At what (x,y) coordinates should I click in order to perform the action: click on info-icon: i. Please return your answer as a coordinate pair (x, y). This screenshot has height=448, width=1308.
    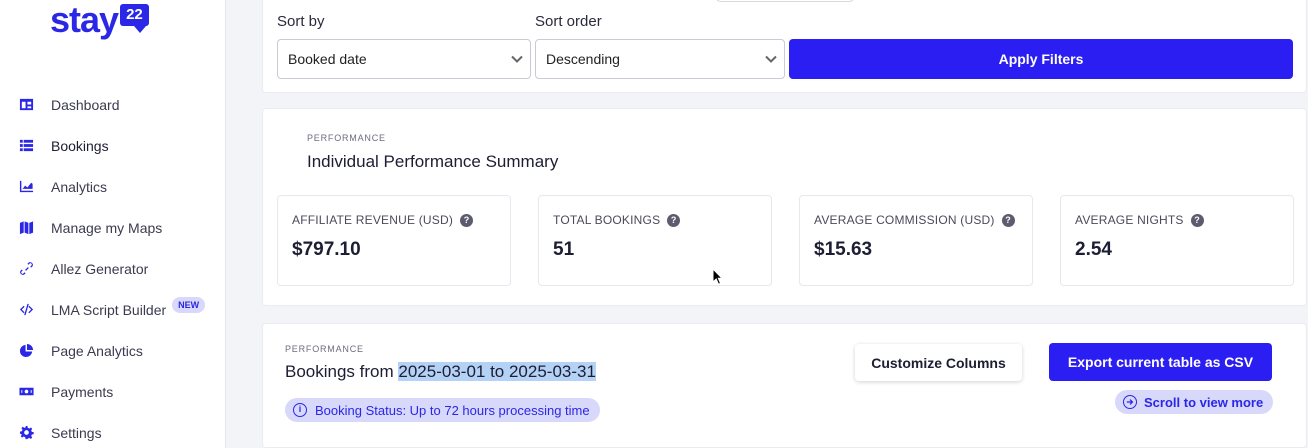
    Looking at the image, I should click on (300, 410).